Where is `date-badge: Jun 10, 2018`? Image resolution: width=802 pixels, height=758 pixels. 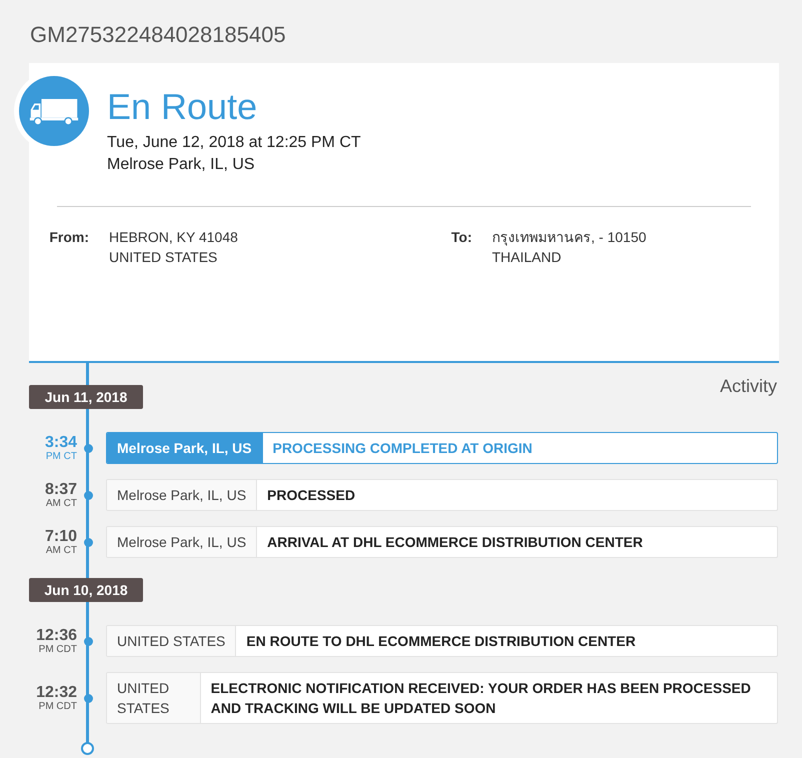
date-badge: Jun 10, 2018 is located at coordinates (86, 590).